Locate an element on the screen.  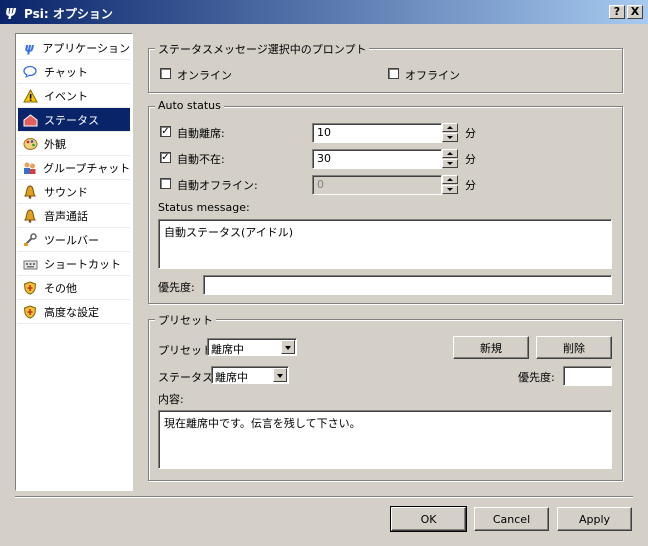
auto-na-spin-down is located at coordinates (450, 163).